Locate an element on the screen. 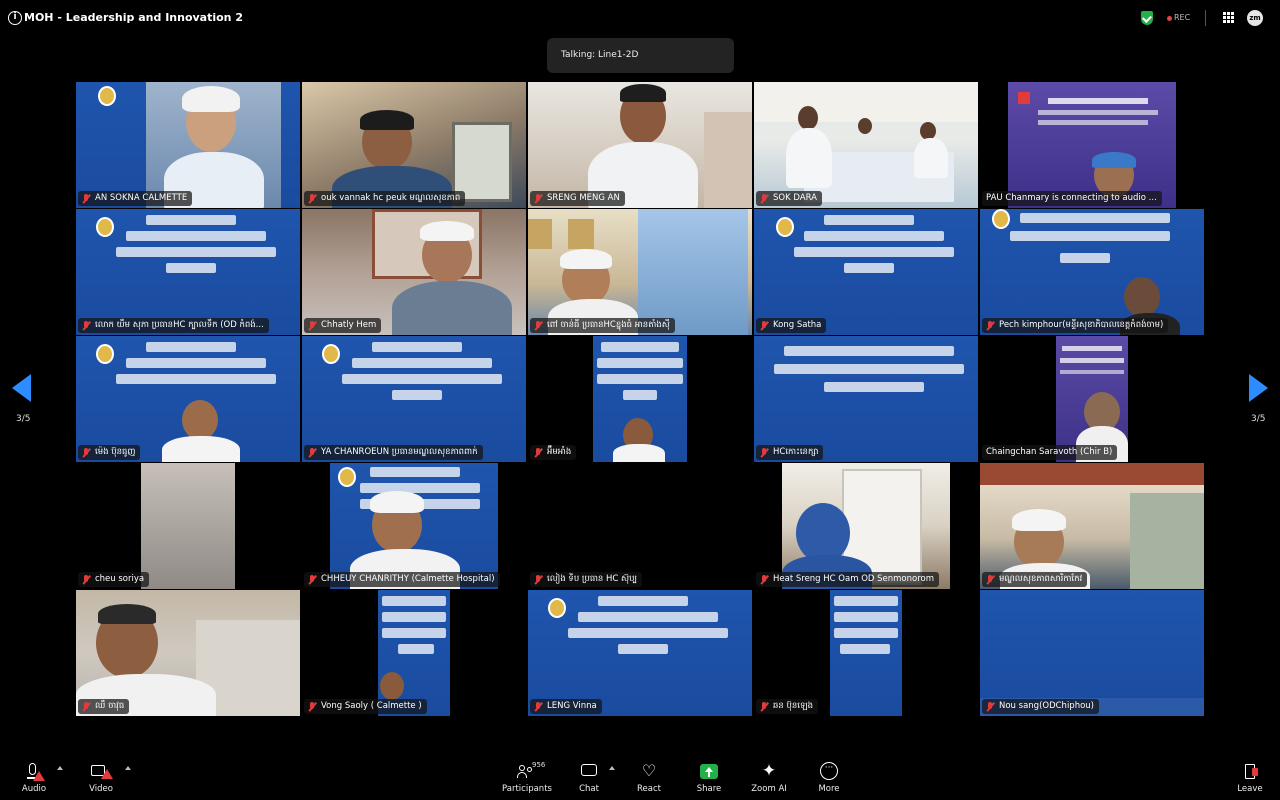 The width and height of the screenshot is (1280, 800). more-button: ··· More is located at coordinates (829, 778).